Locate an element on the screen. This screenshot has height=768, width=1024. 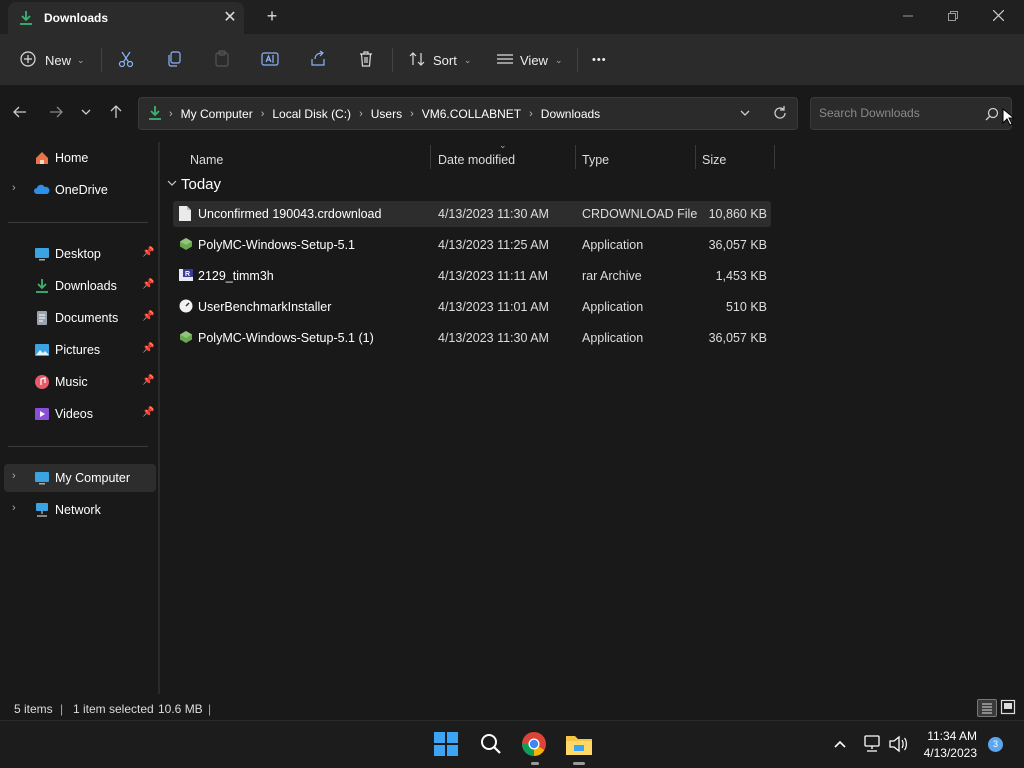
plus-circle-icon is located at coordinates (28, 60).